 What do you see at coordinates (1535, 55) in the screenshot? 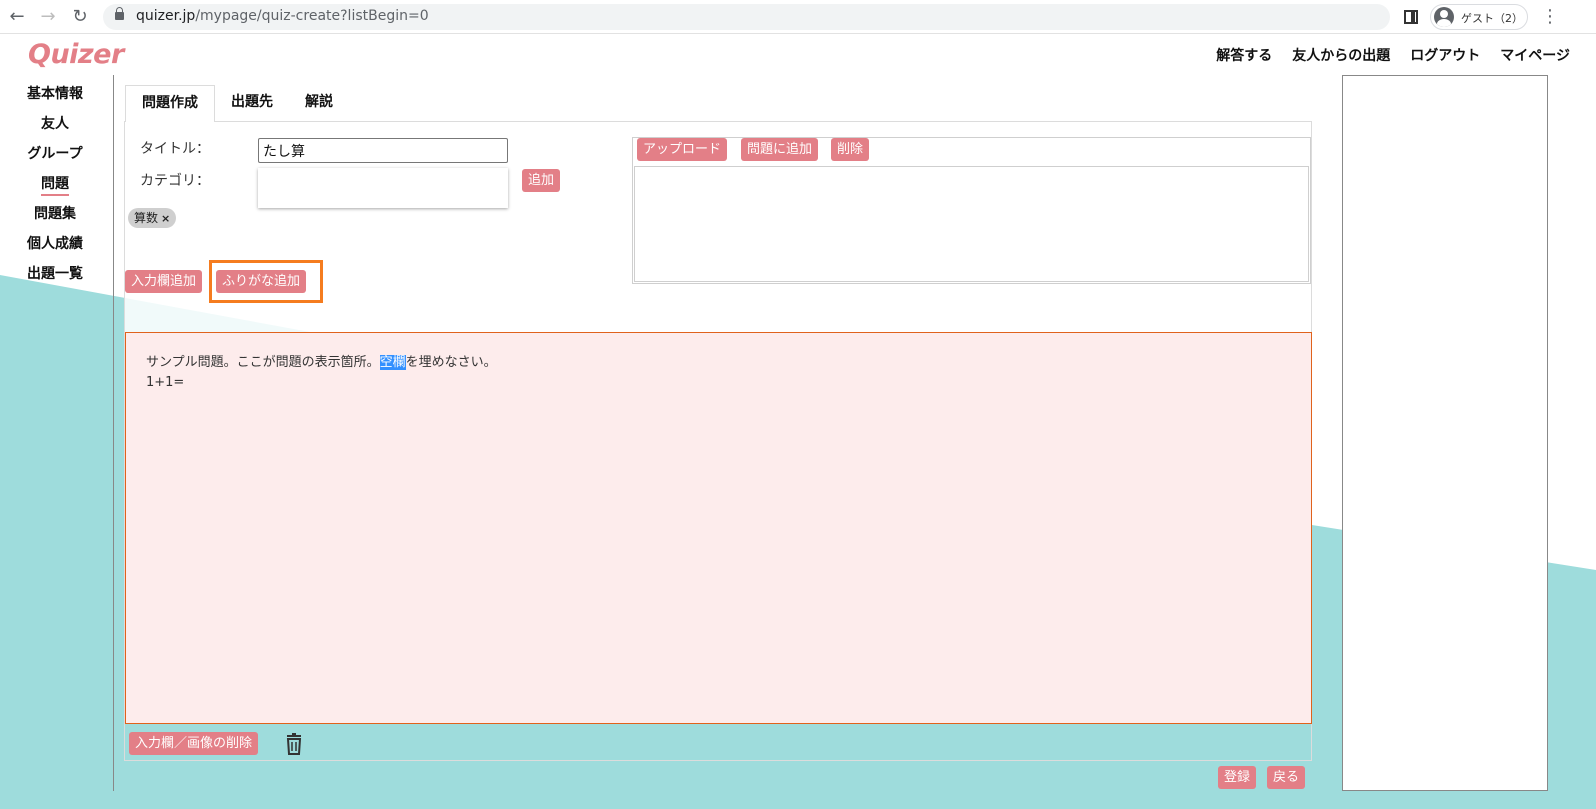
I see `nav-mypage: マイページ` at bounding box center [1535, 55].